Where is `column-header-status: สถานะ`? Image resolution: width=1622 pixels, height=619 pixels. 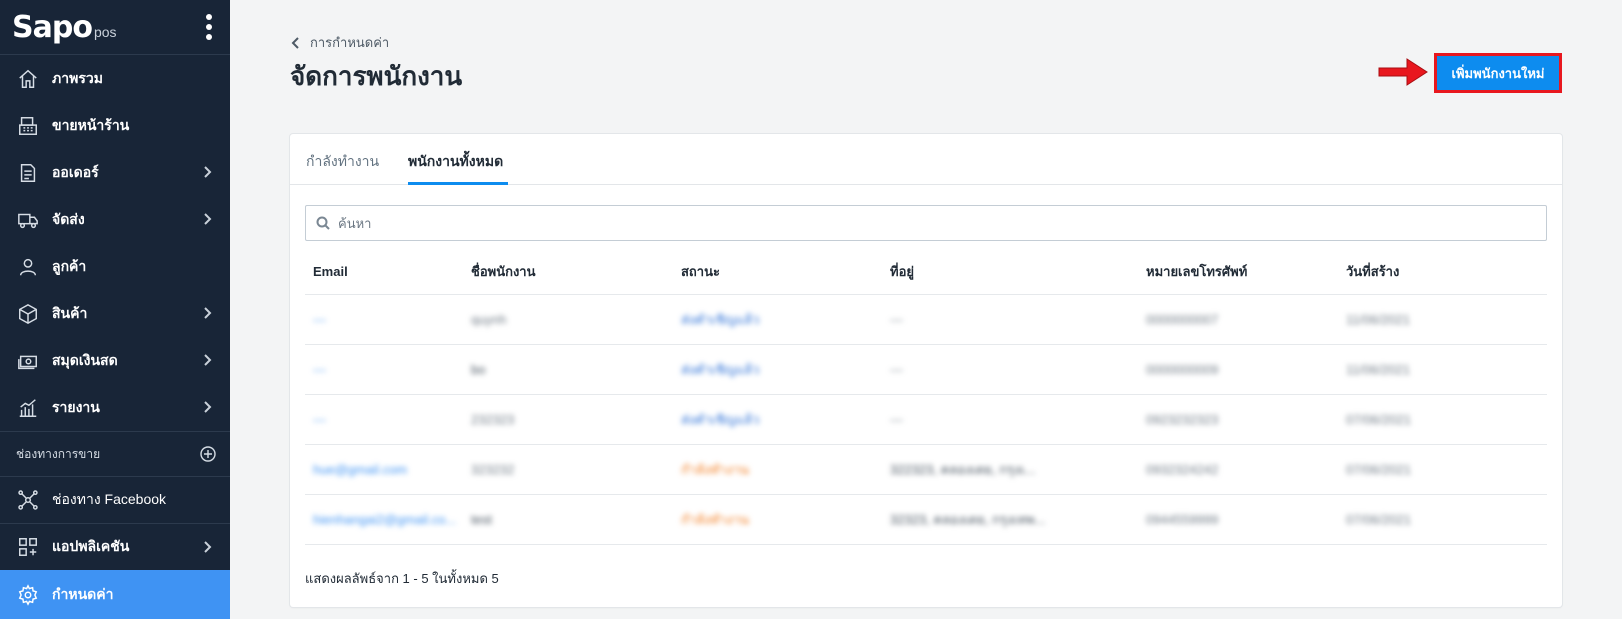 column-header-status: สถานะ is located at coordinates (777, 271).